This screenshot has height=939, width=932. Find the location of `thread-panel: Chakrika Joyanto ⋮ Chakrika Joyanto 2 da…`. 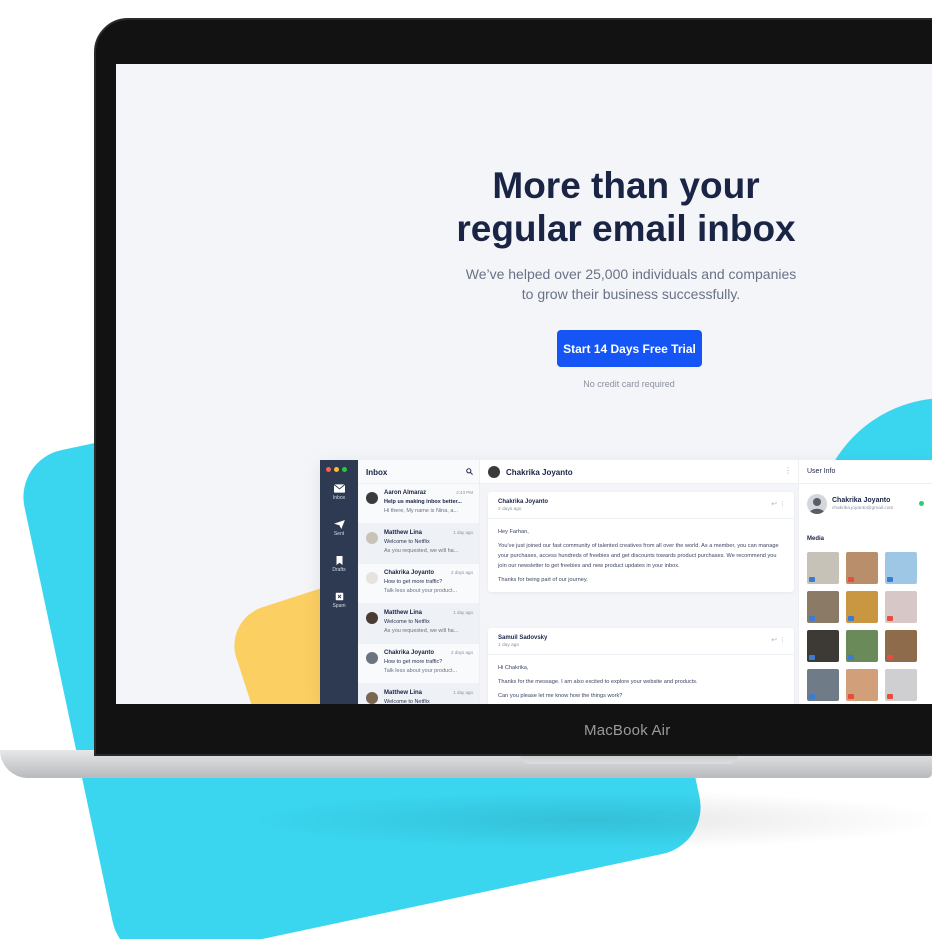

thread-panel: Chakrika Joyanto ⋮ Chakrika Joyanto 2 da… is located at coordinates (639, 582).